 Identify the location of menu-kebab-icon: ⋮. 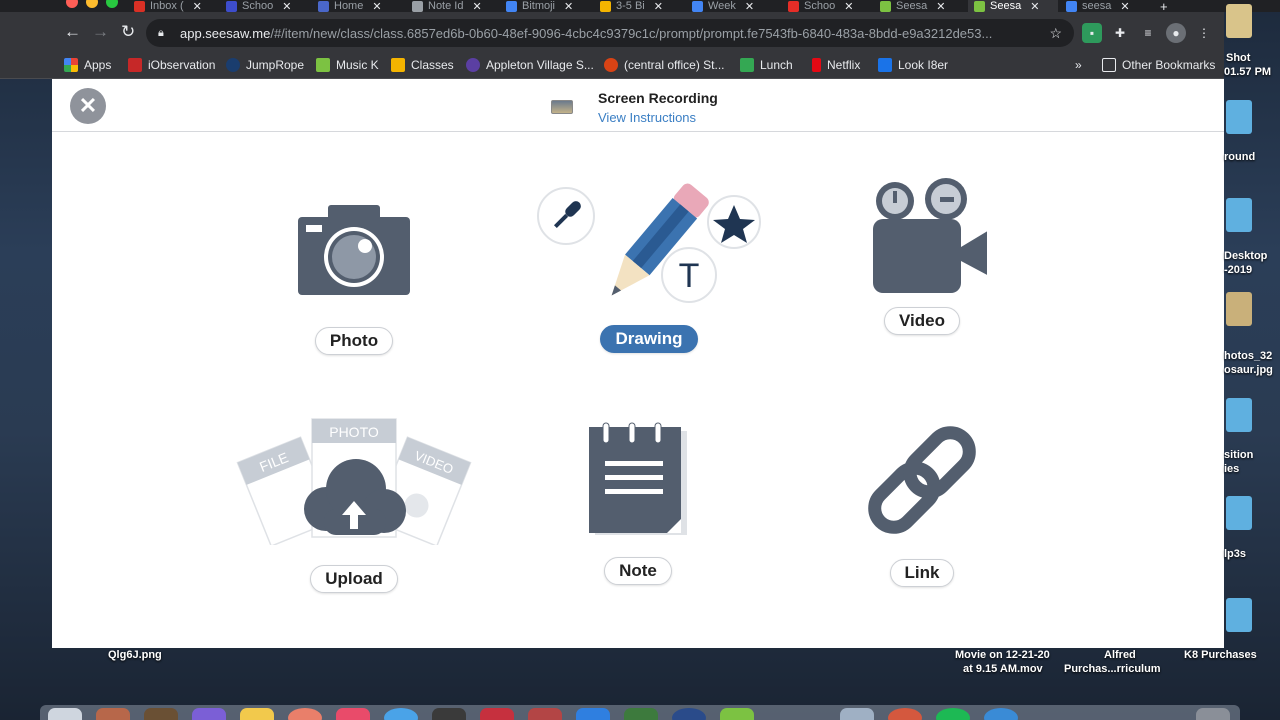
(1204, 33).